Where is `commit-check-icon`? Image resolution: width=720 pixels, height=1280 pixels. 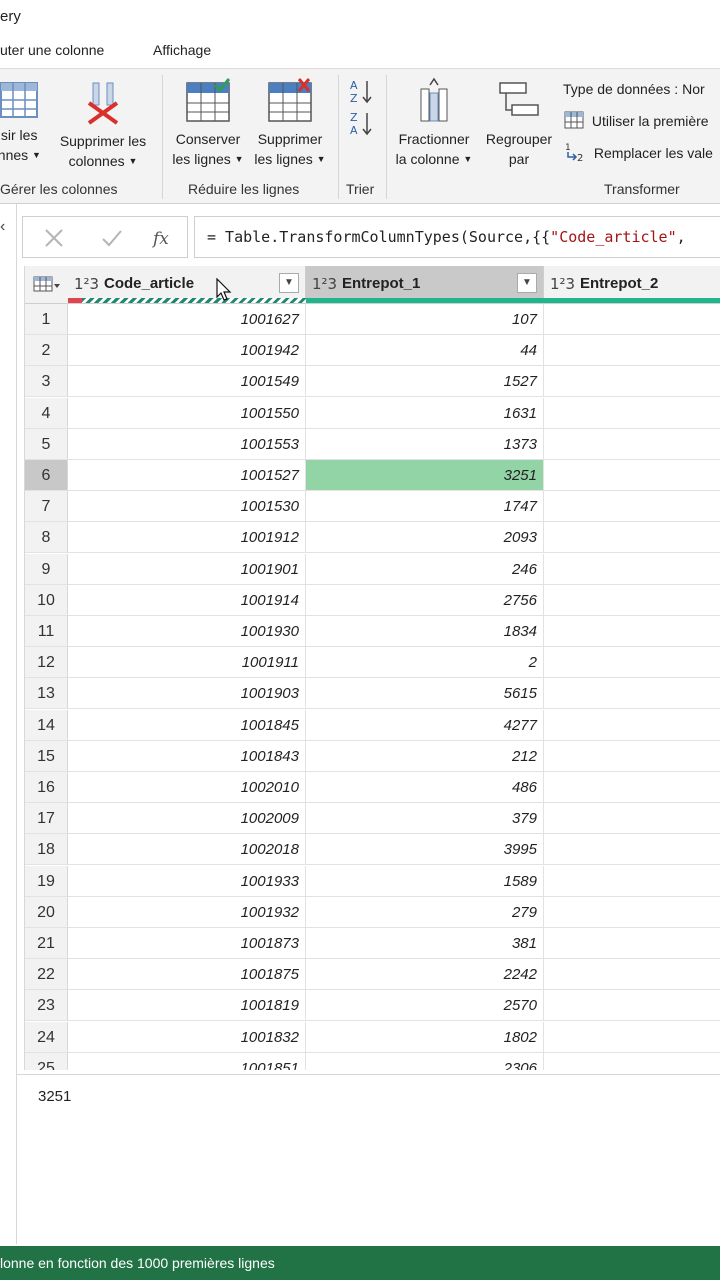
commit-check-icon is located at coordinates (112, 238).